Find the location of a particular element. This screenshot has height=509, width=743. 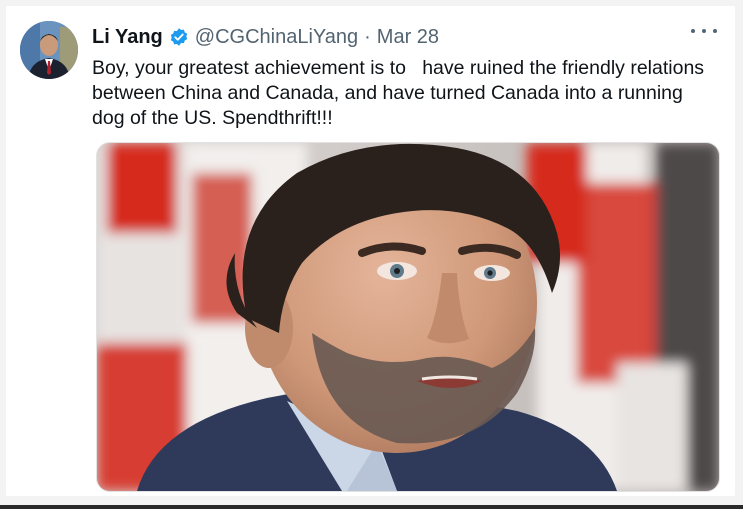

avatar-portrait is located at coordinates (49, 50).